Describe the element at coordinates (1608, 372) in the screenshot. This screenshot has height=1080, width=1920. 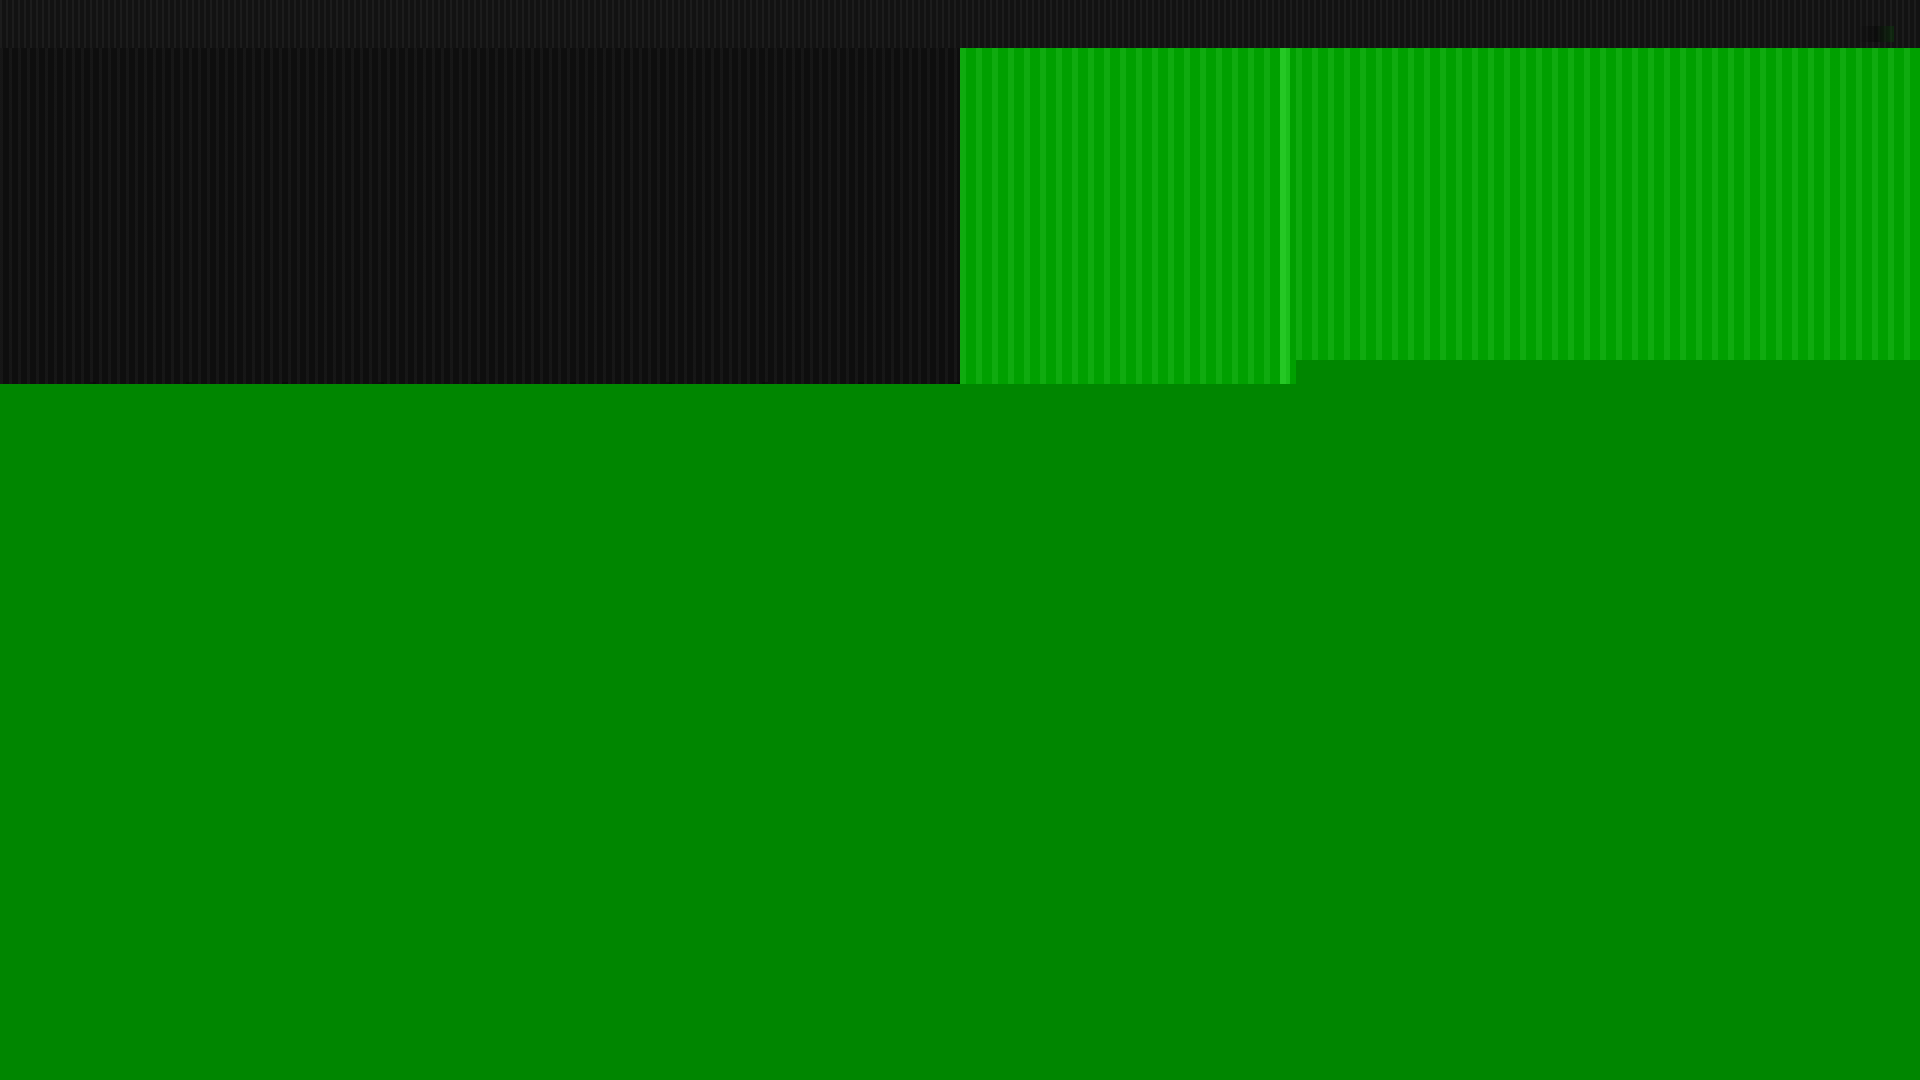
I see `green-step` at that location.